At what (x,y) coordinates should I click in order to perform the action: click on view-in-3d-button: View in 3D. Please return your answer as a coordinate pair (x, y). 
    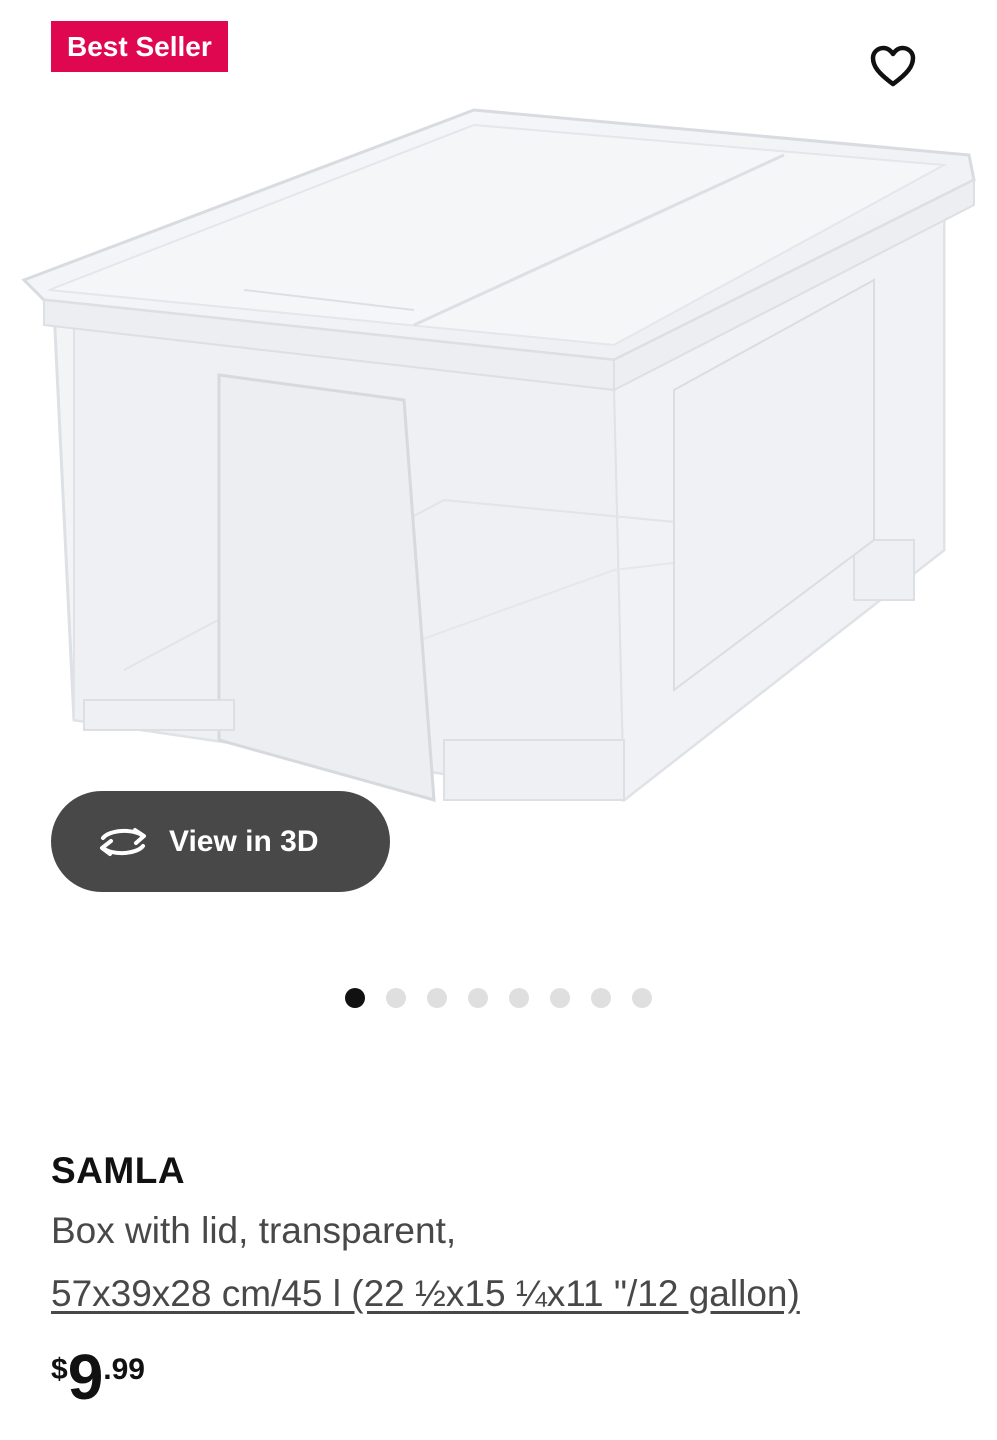
    Looking at the image, I should click on (220, 841).